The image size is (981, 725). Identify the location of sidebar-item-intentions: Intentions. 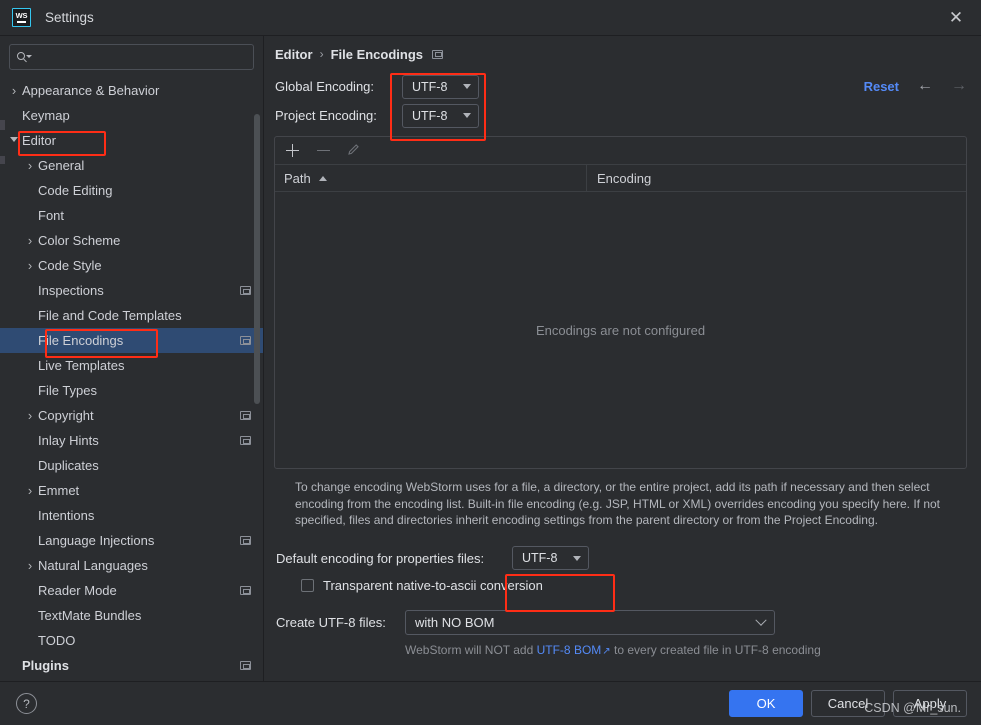
(131, 515).